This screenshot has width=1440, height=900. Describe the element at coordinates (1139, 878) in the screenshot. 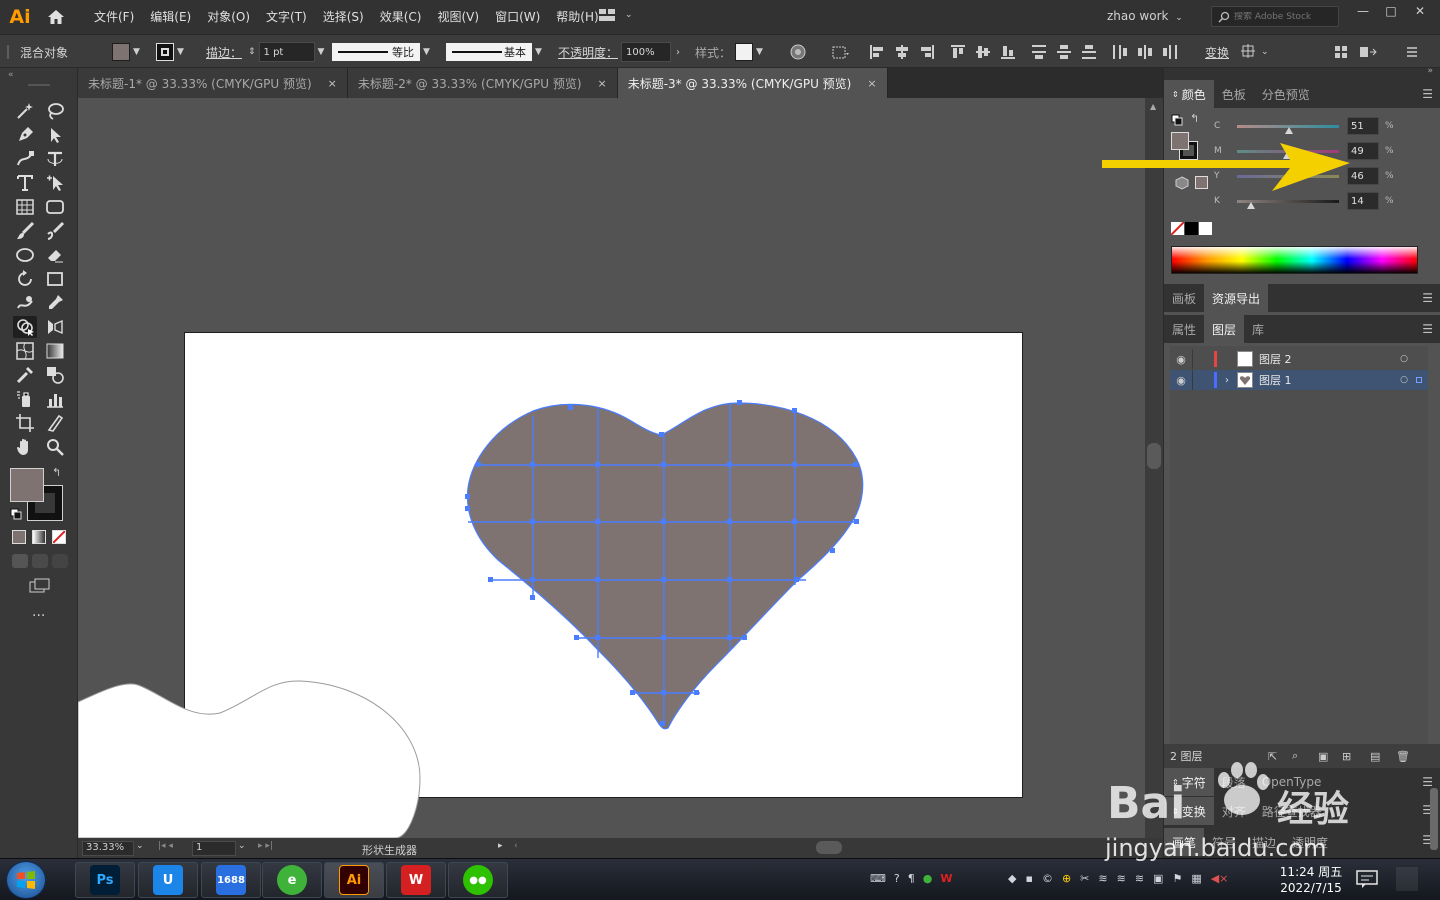

I see `tray-stack3-icon: ≋` at that location.